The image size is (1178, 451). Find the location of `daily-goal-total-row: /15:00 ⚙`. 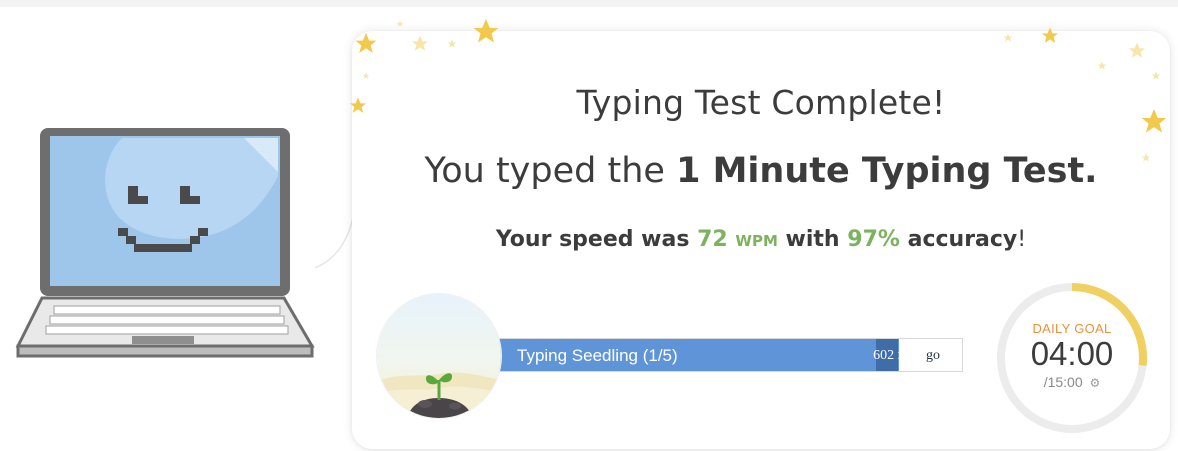

daily-goal-total-row: /15:00 ⚙ is located at coordinates (1072, 382).